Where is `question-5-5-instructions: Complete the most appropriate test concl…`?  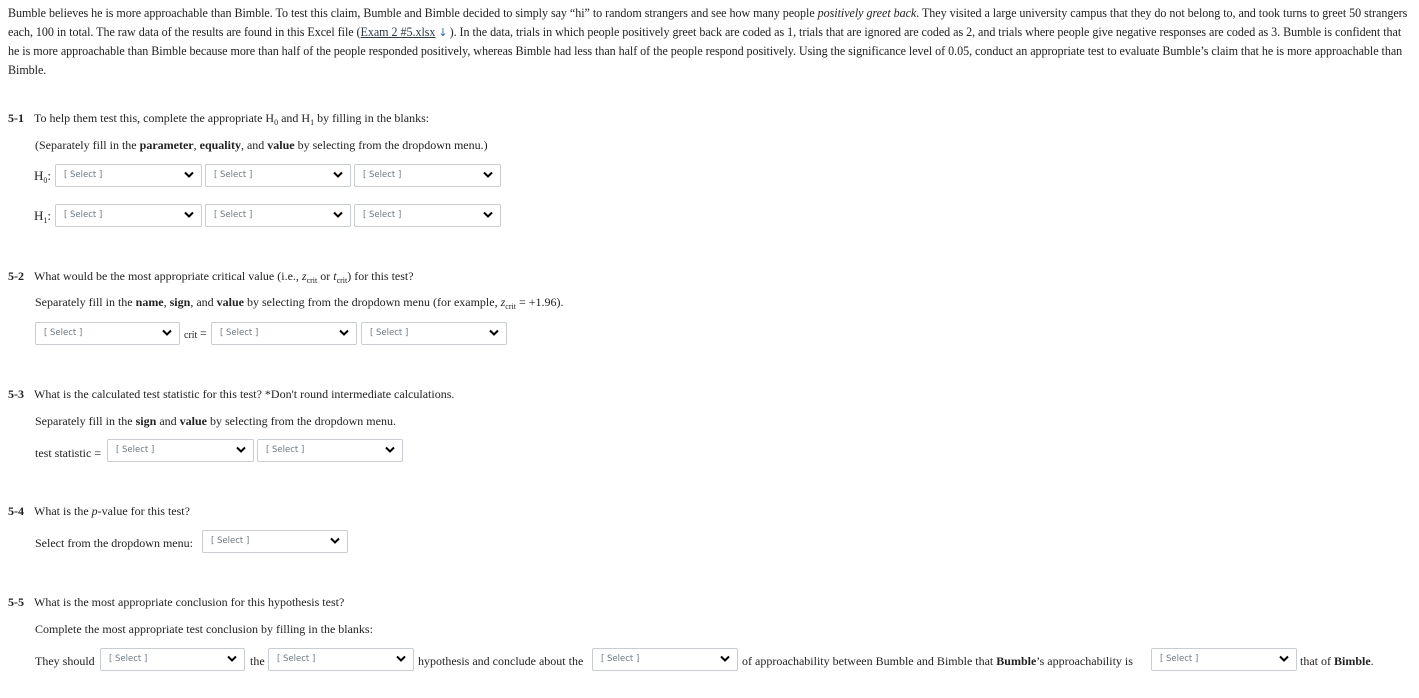 question-5-5-instructions: Complete the most appropriate test concl… is located at coordinates (204, 629).